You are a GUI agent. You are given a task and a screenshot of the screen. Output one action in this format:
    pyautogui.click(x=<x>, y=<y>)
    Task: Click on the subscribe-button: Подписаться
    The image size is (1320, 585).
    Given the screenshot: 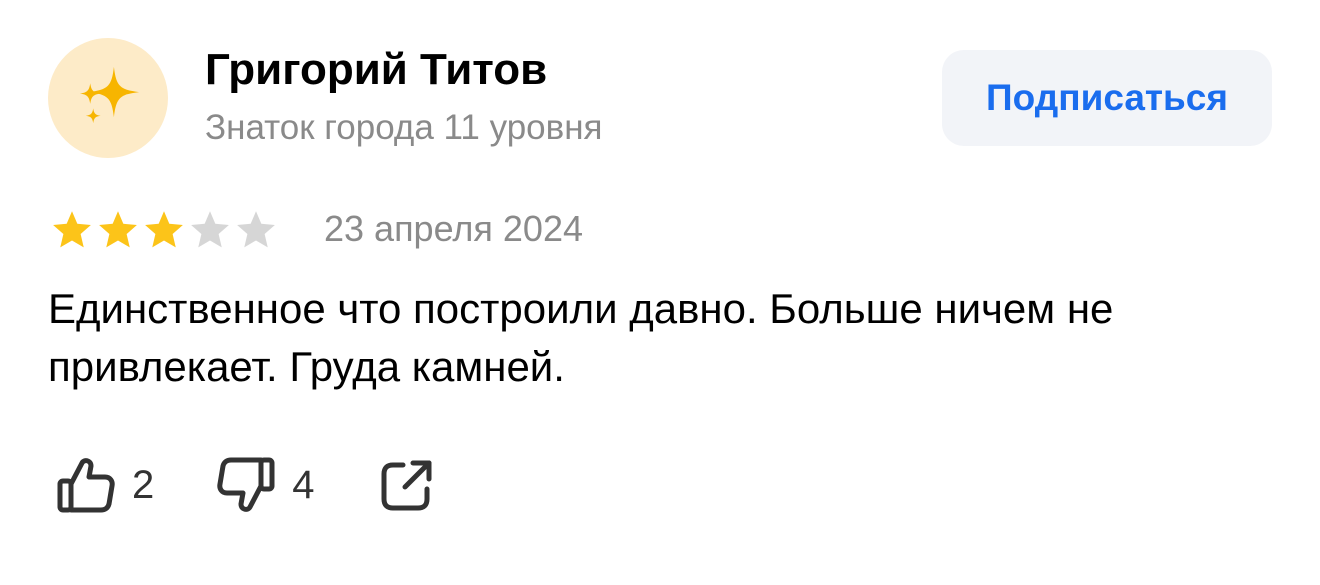 What is the action you would take?
    pyautogui.click(x=1107, y=98)
    